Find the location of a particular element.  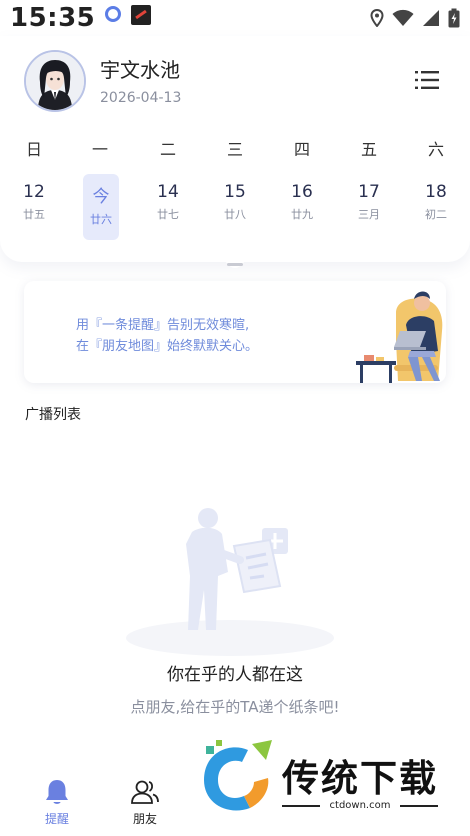

lunar-date: 廿七 is located at coordinates (168, 214).